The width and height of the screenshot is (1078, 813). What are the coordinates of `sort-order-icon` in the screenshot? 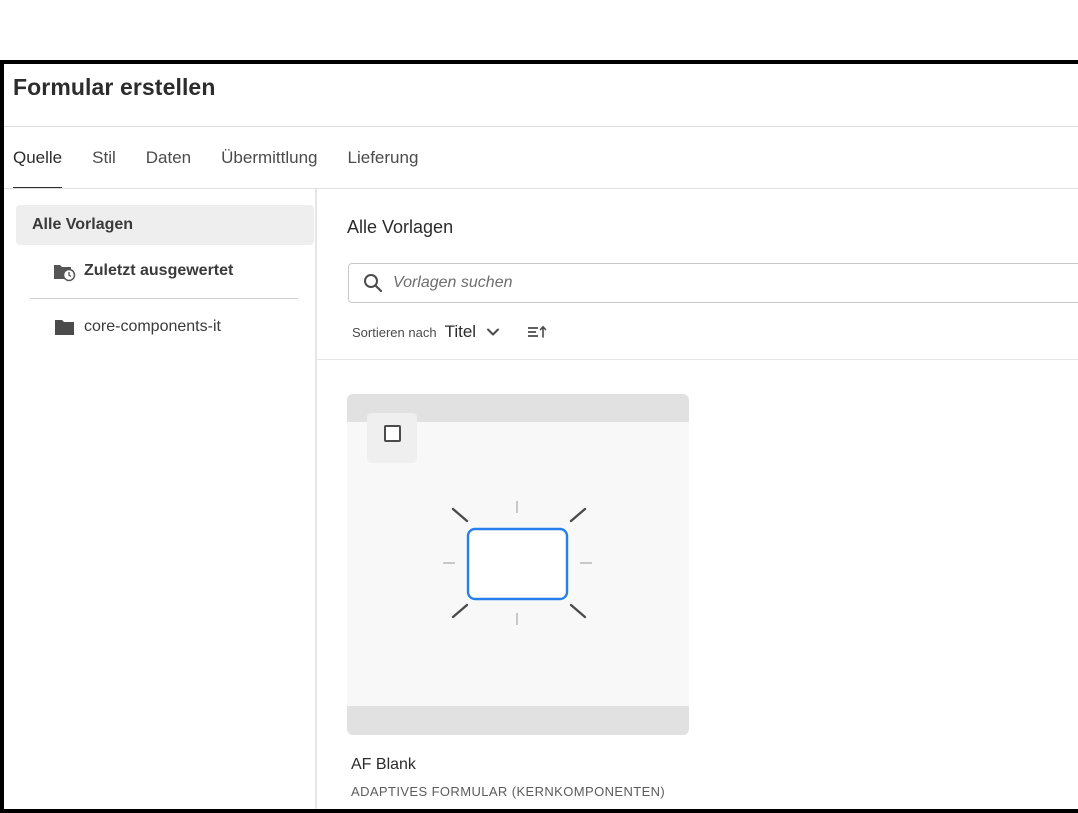 It's located at (538, 332).